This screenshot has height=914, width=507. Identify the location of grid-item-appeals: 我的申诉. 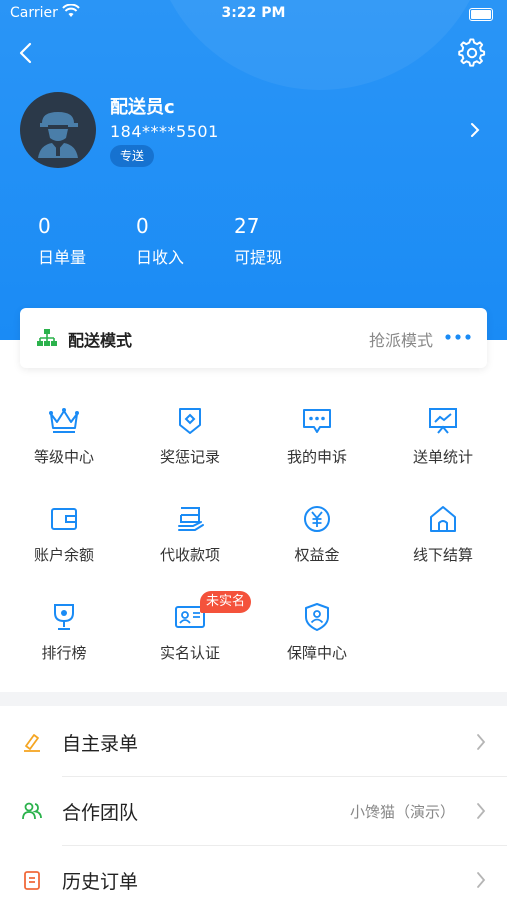
(317, 437).